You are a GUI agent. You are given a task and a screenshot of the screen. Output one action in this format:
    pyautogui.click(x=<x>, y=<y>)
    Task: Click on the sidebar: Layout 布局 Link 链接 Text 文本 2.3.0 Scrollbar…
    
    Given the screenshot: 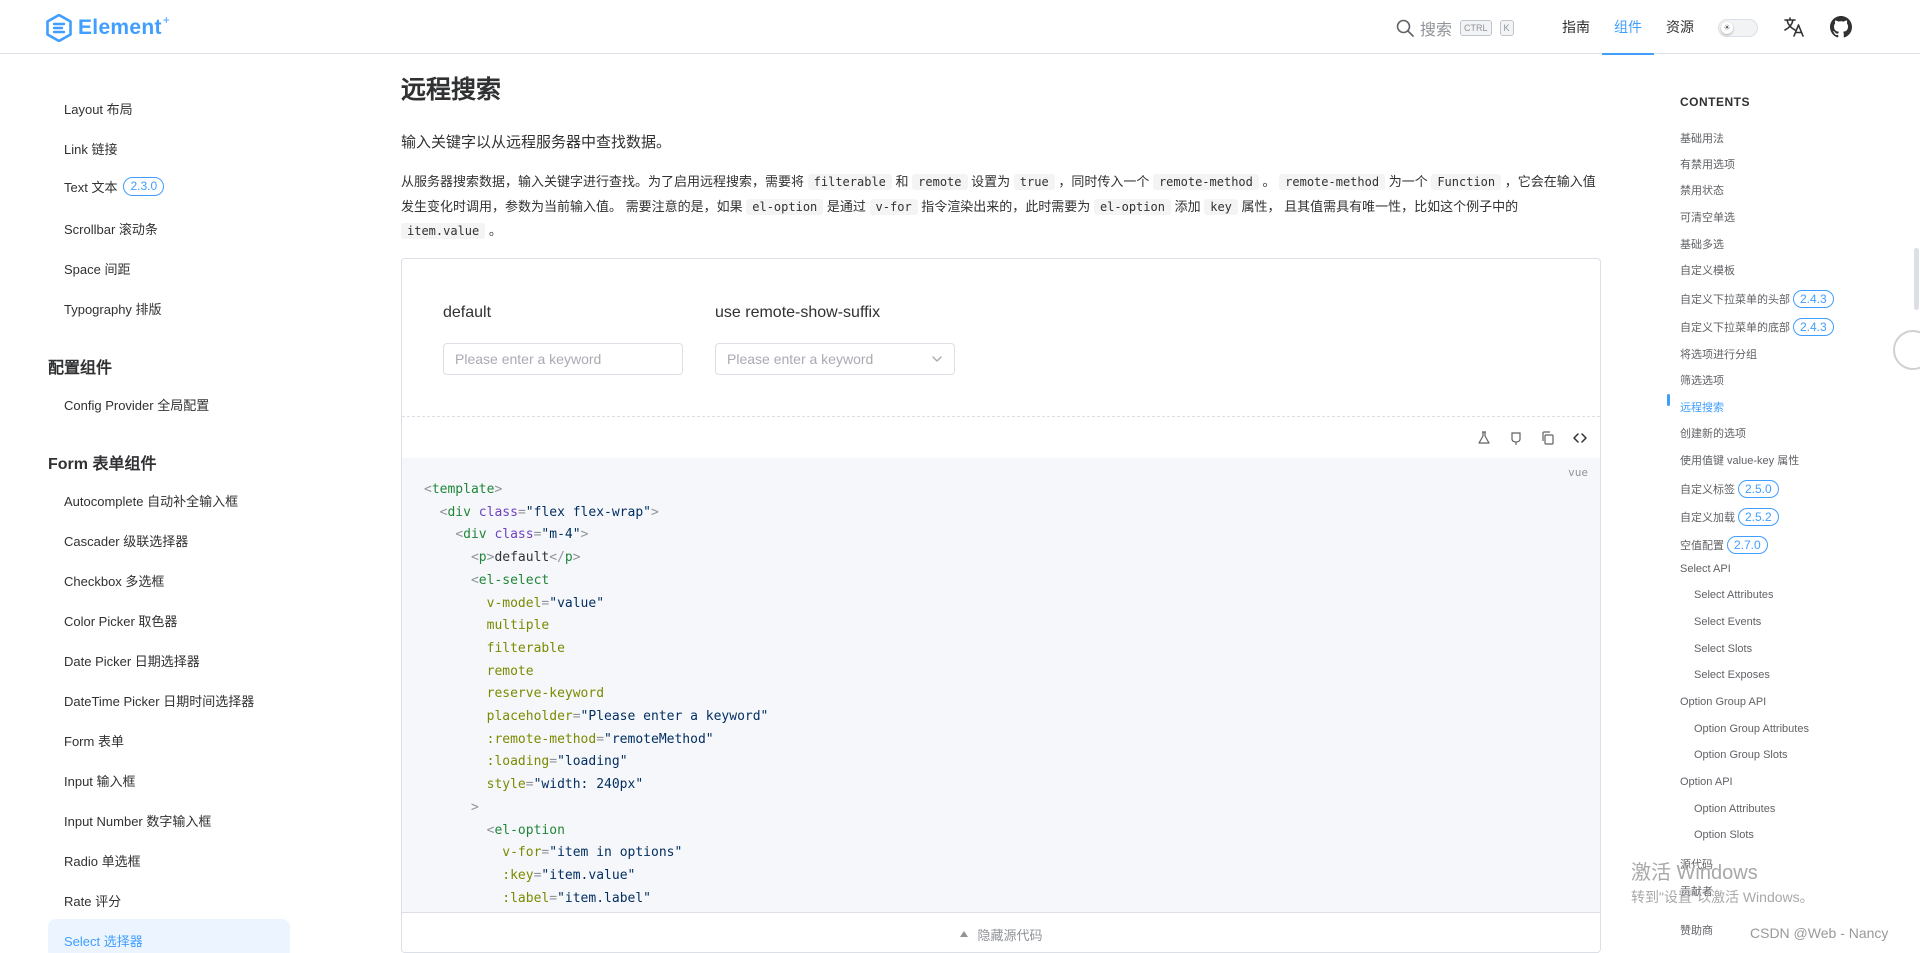 What is the action you would take?
    pyautogui.click(x=150, y=504)
    